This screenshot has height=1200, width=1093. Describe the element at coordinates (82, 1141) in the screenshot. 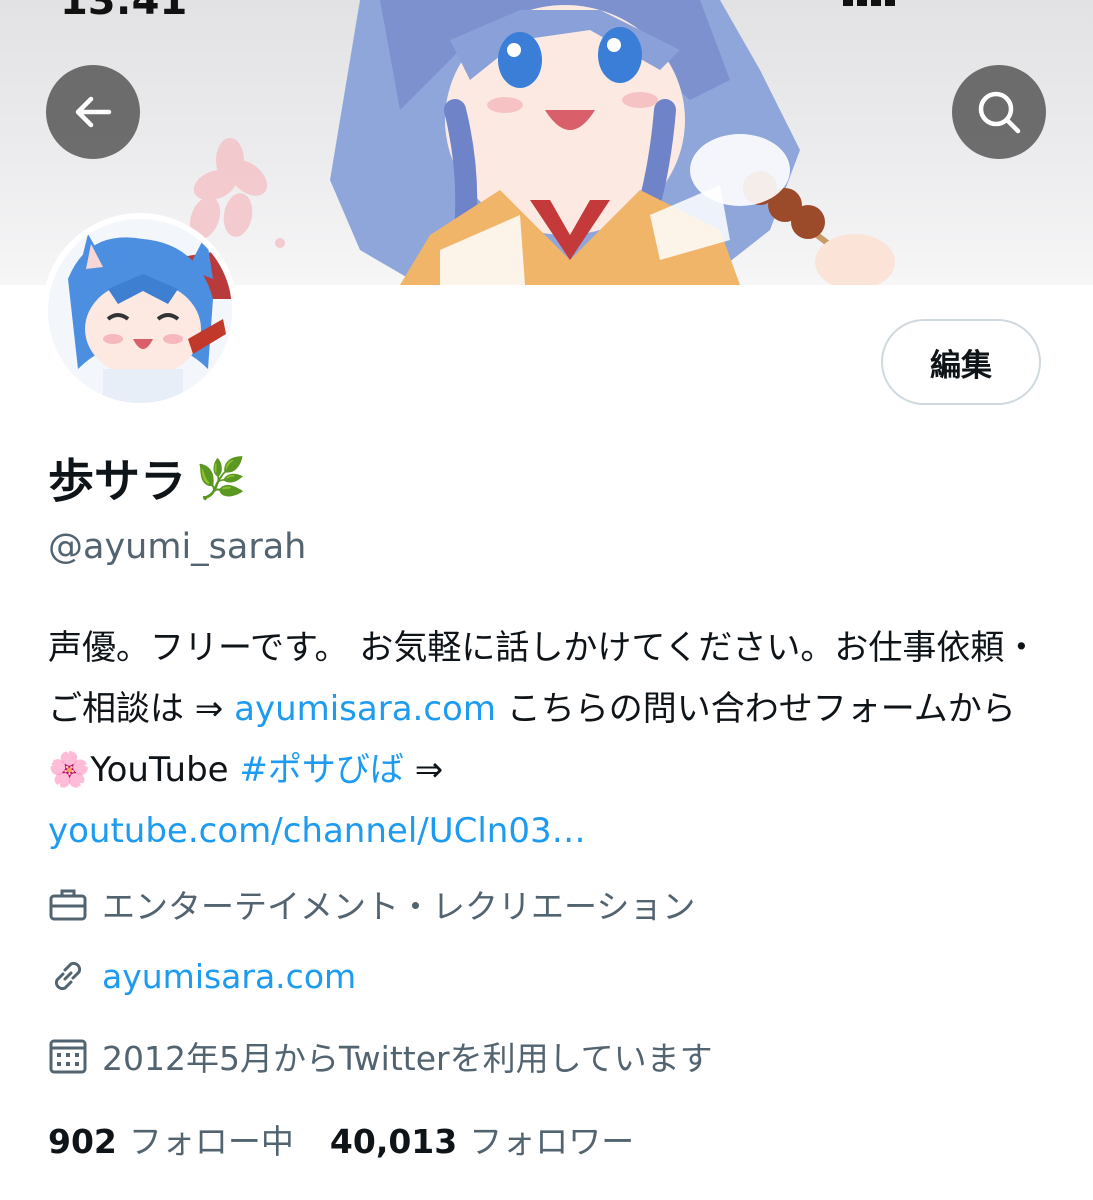

I see `following-count: 902` at that location.